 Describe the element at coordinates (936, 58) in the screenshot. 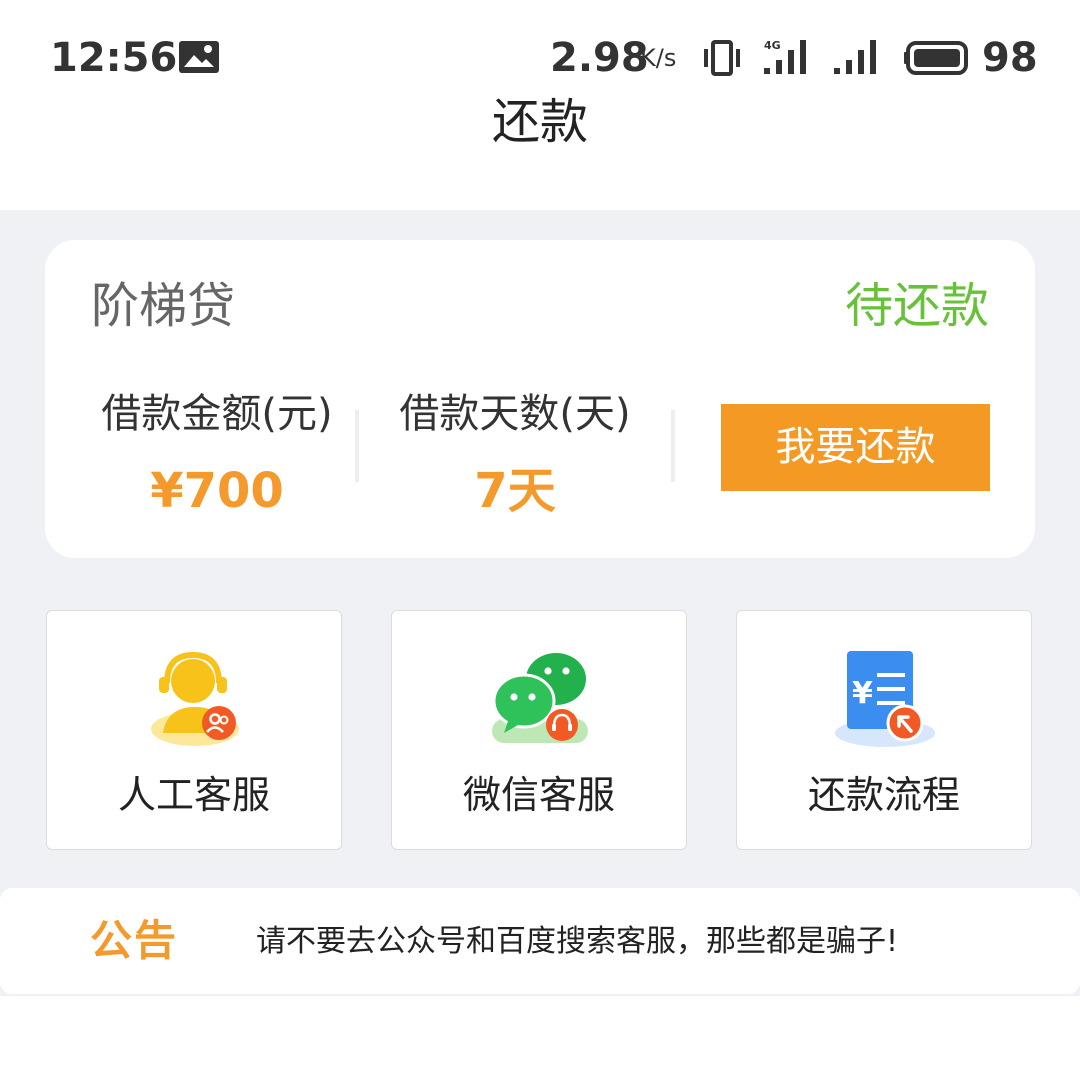

I see `battery-icon` at that location.